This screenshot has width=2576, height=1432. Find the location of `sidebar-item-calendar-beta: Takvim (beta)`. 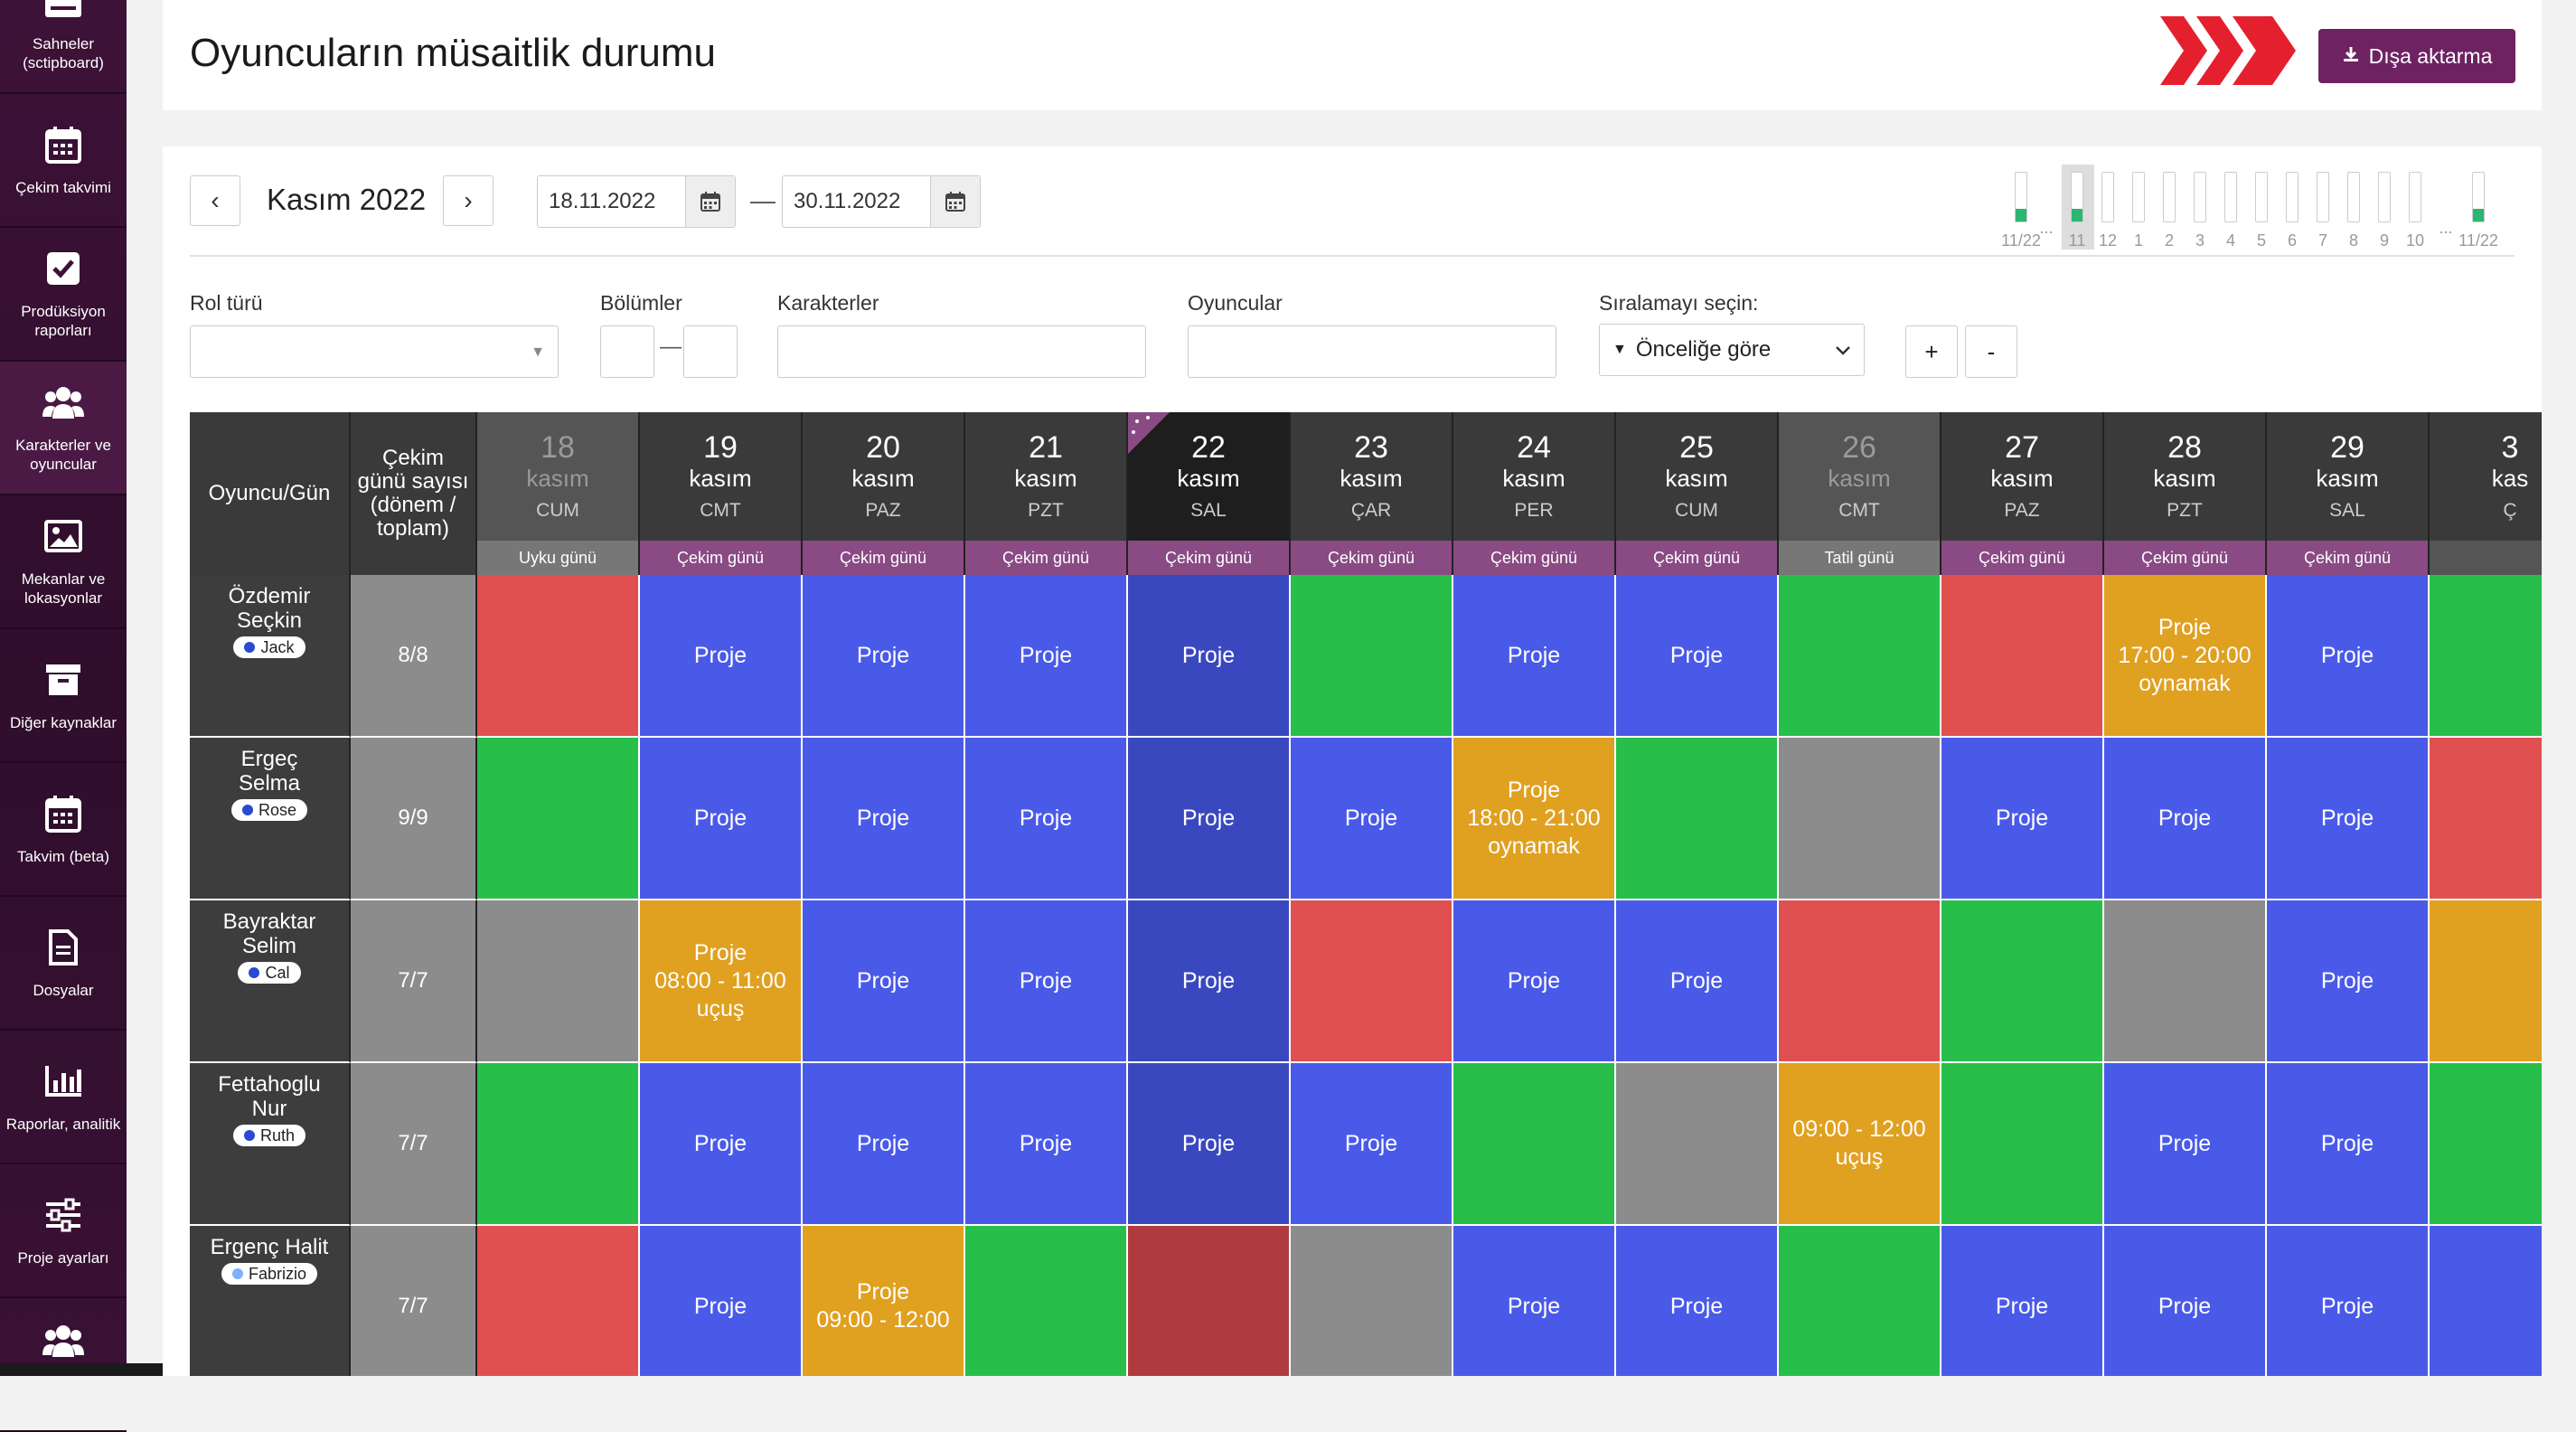

sidebar-item-calendar-beta: Takvim (beta) is located at coordinates (63, 830).